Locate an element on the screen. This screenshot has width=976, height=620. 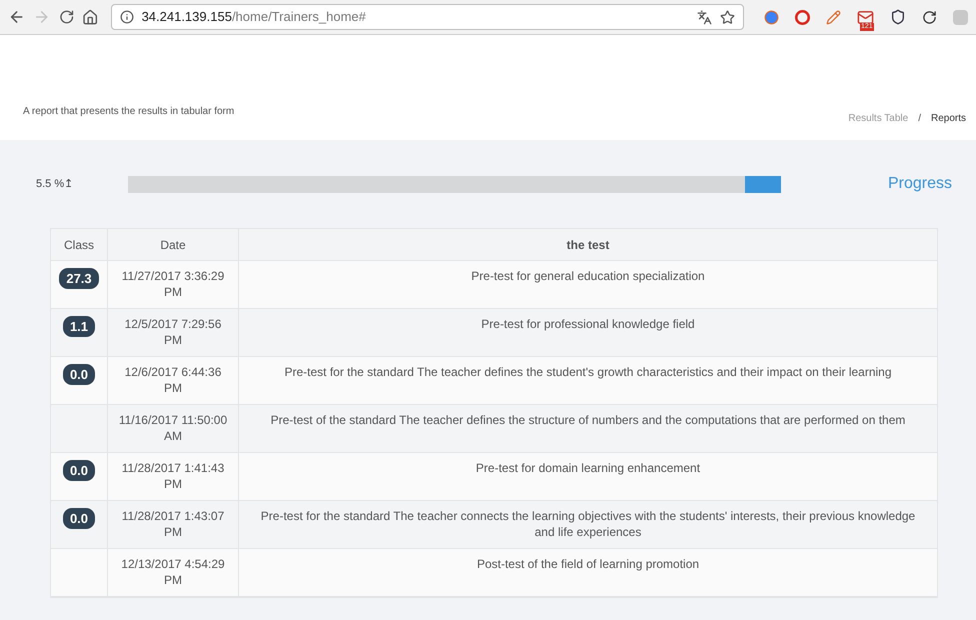
back-icon is located at coordinates (17, 17).